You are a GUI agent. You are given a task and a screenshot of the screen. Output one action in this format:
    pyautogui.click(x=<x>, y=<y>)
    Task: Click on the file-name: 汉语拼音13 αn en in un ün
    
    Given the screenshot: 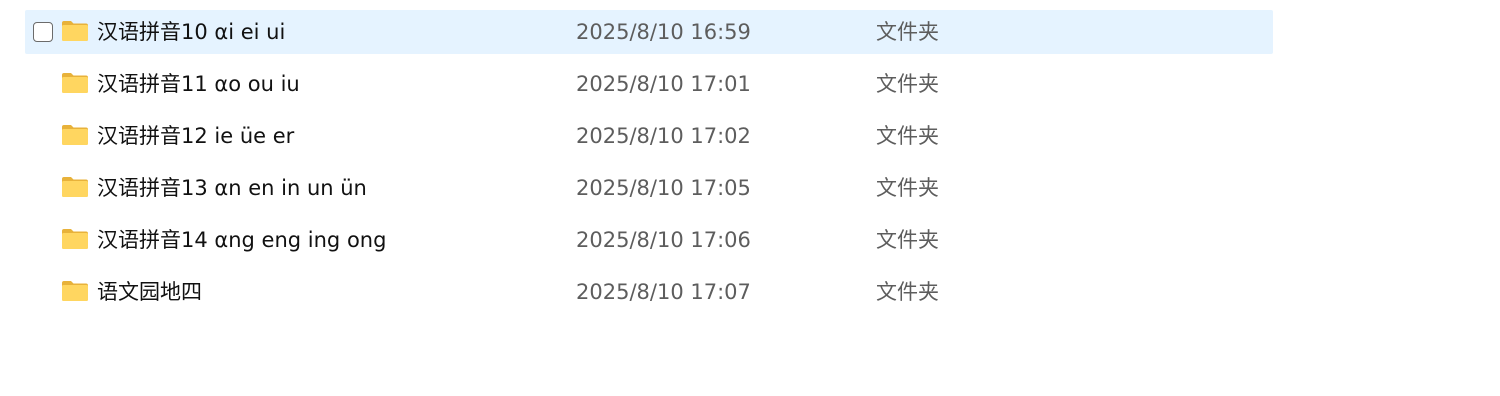 What is the action you would take?
    pyautogui.click(x=232, y=188)
    